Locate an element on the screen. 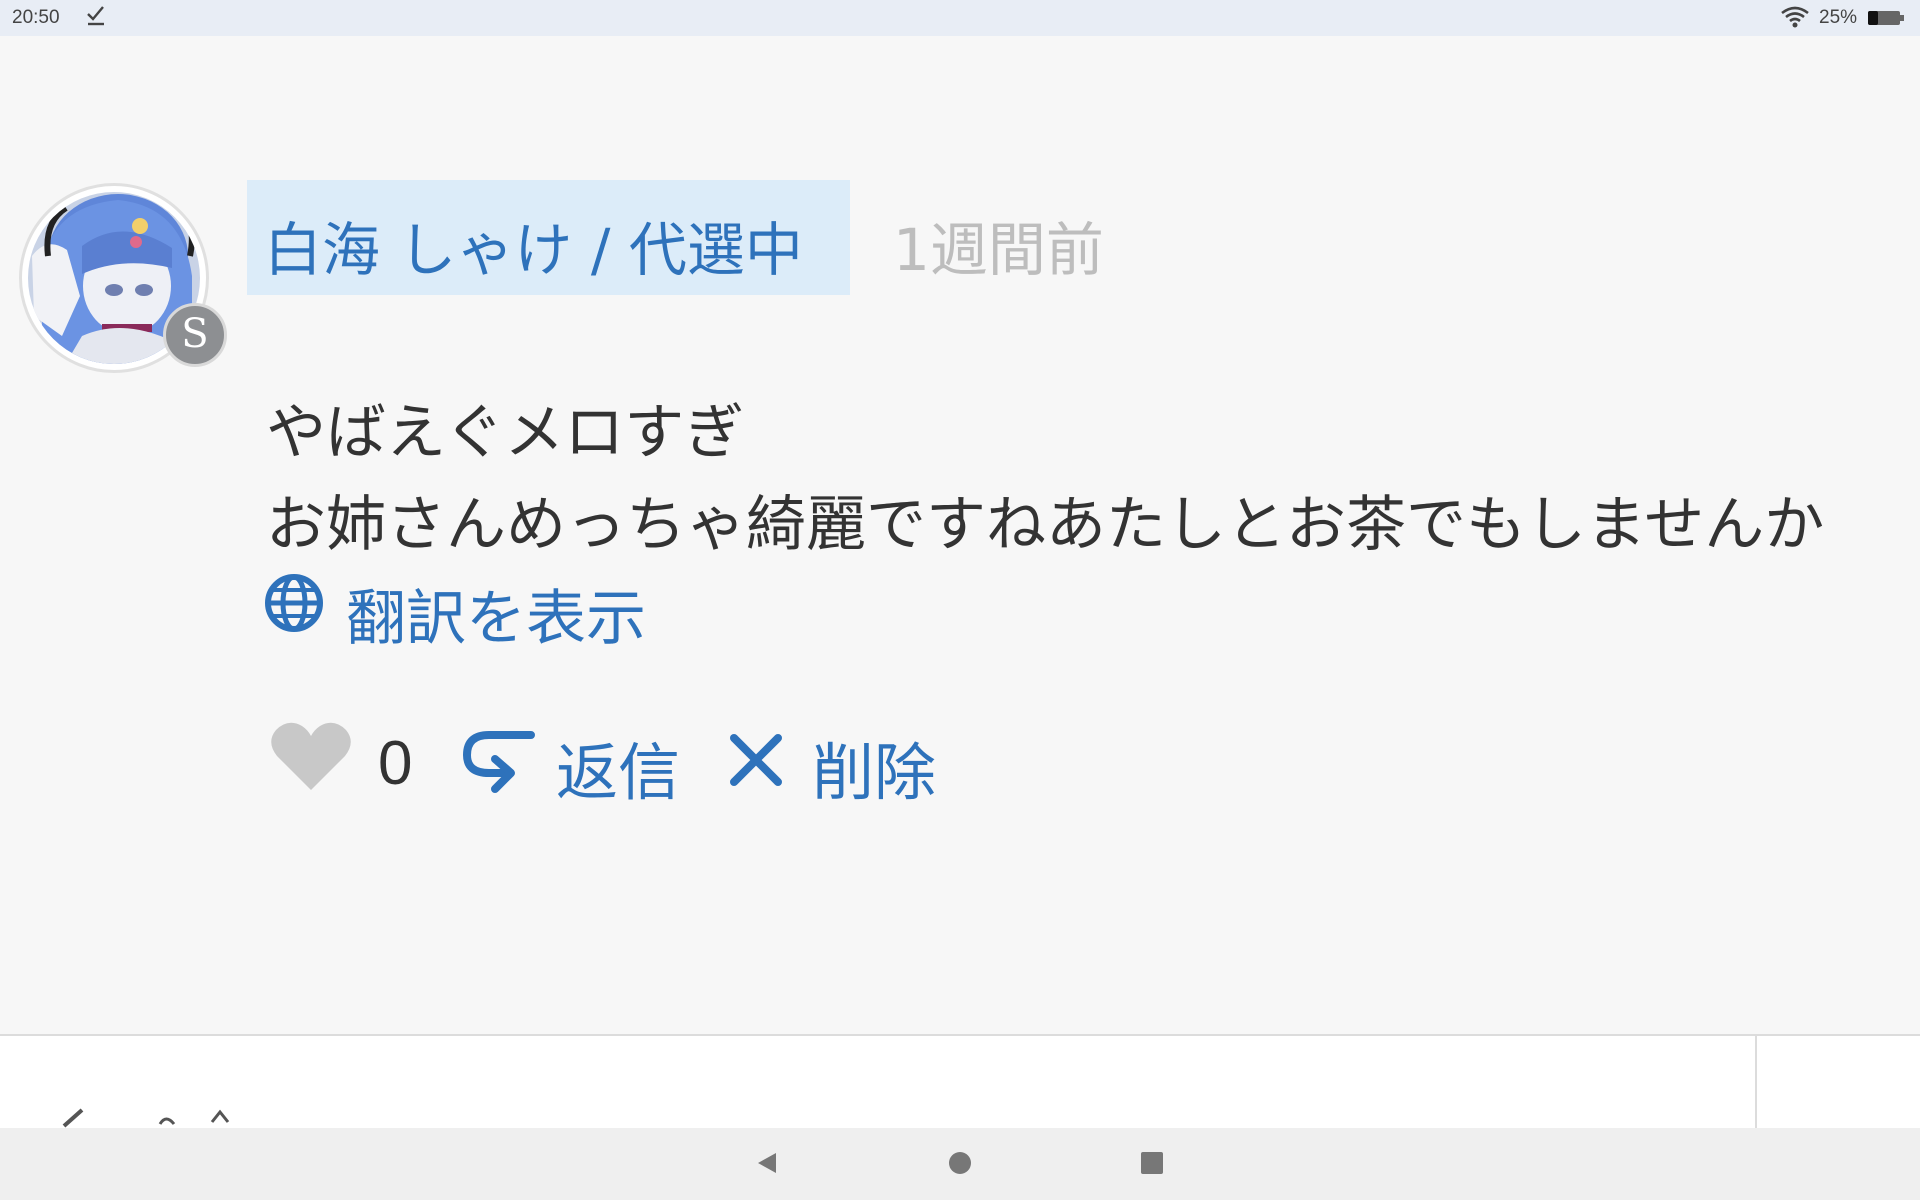 The height and width of the screenshot is (1200, 1920). heart-icon is located at coordinates (311, 758).